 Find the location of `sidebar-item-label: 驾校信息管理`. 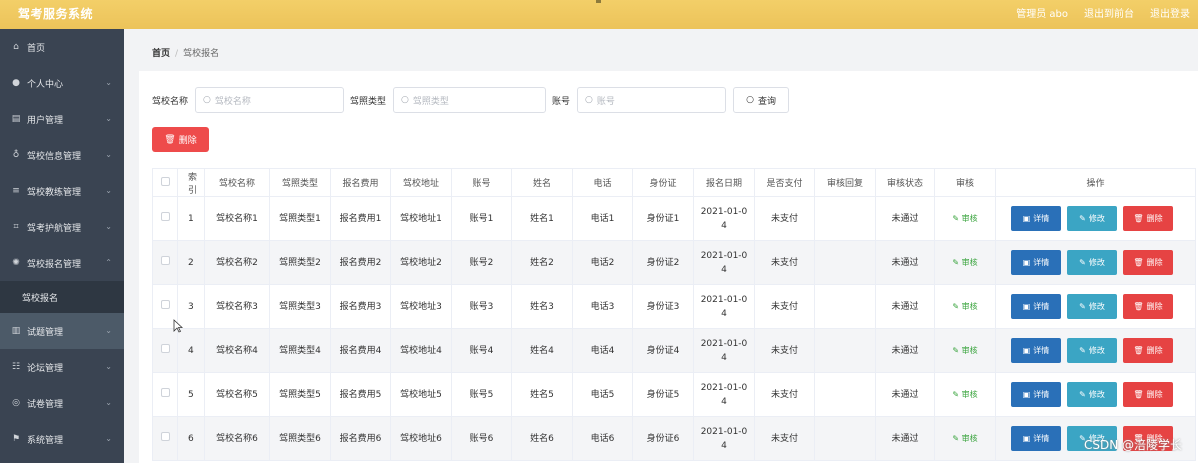

sidebar-item-label: 驾校信息管理 is located at coordinates (54, 156).